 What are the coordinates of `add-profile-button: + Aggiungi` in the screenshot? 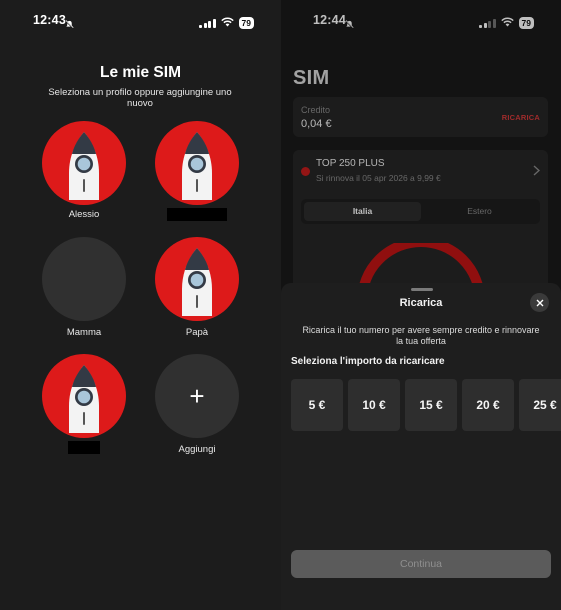 It's located at (197, 405).